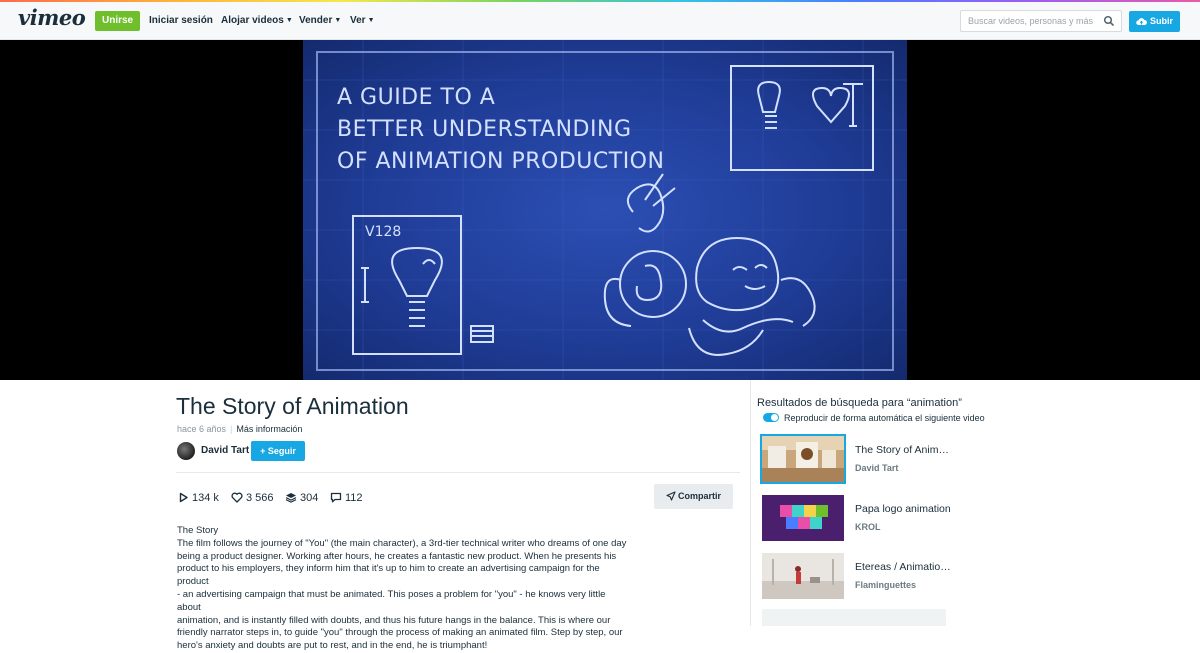  I want to click on nav-sell-label: Vender, so click(316, 20).